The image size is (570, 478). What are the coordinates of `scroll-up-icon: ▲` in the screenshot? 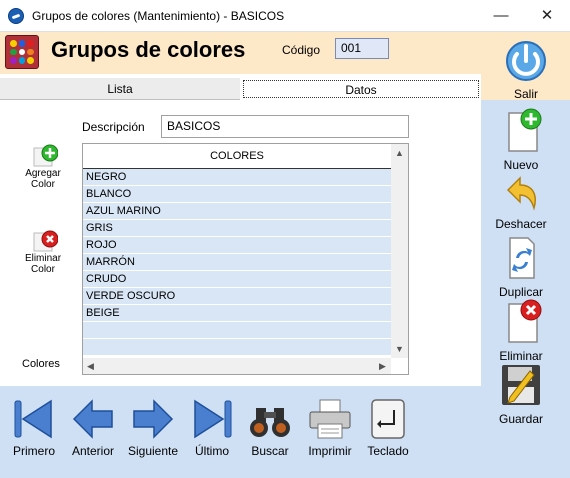 It's located at (399, 153).